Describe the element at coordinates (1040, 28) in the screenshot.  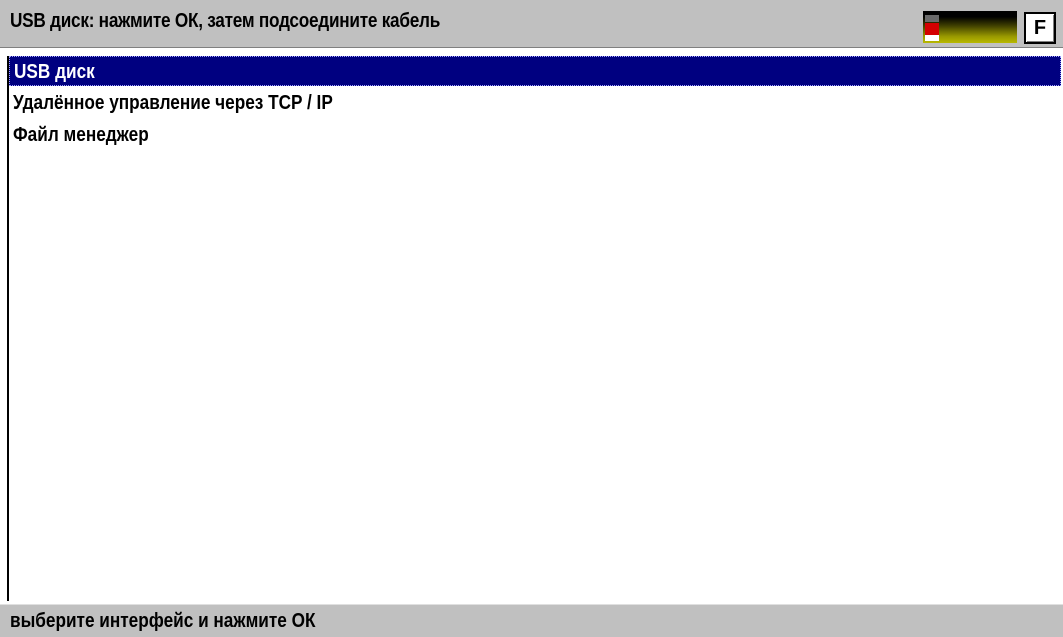
I see `f-function-button: F` at that location.